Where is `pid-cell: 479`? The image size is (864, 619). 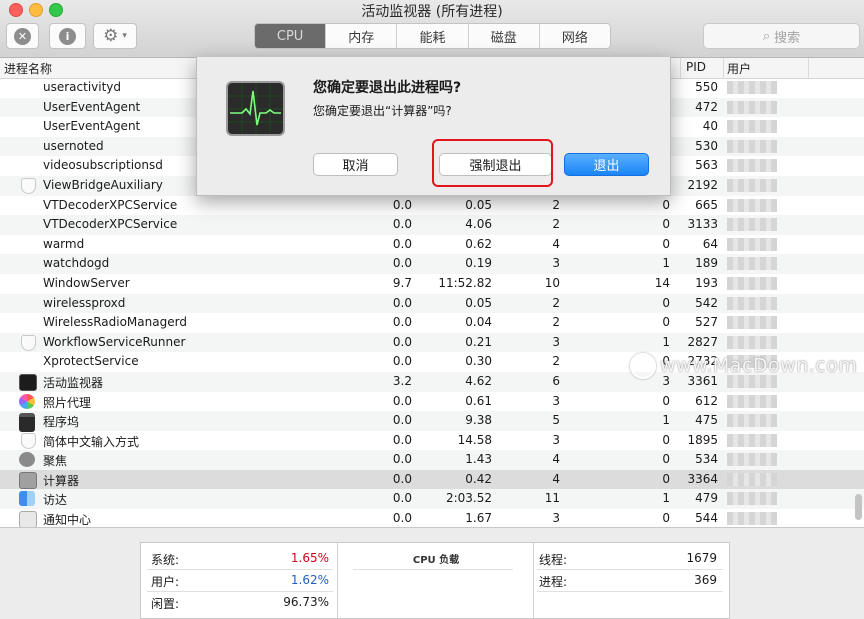 pid-cell: 479 is located at coordinates (706, 498).